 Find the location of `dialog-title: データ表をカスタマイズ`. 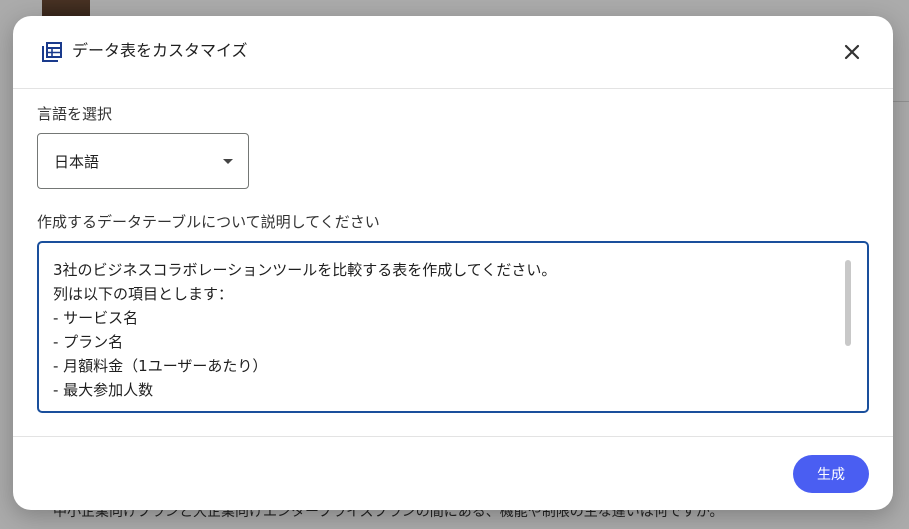

dialog-title: データ表をカスタマイズ is located at coordinates (160, 50).